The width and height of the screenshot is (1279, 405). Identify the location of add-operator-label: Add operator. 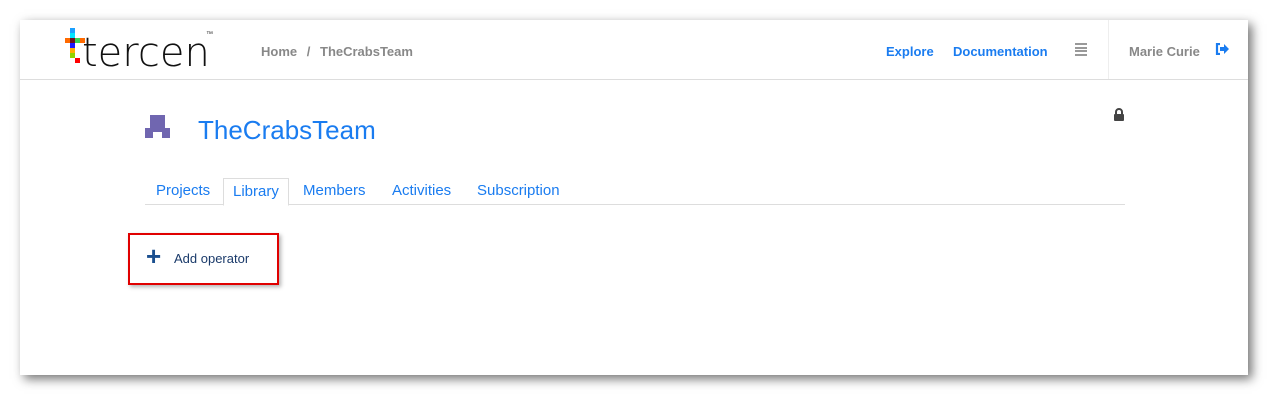
(212, 258).